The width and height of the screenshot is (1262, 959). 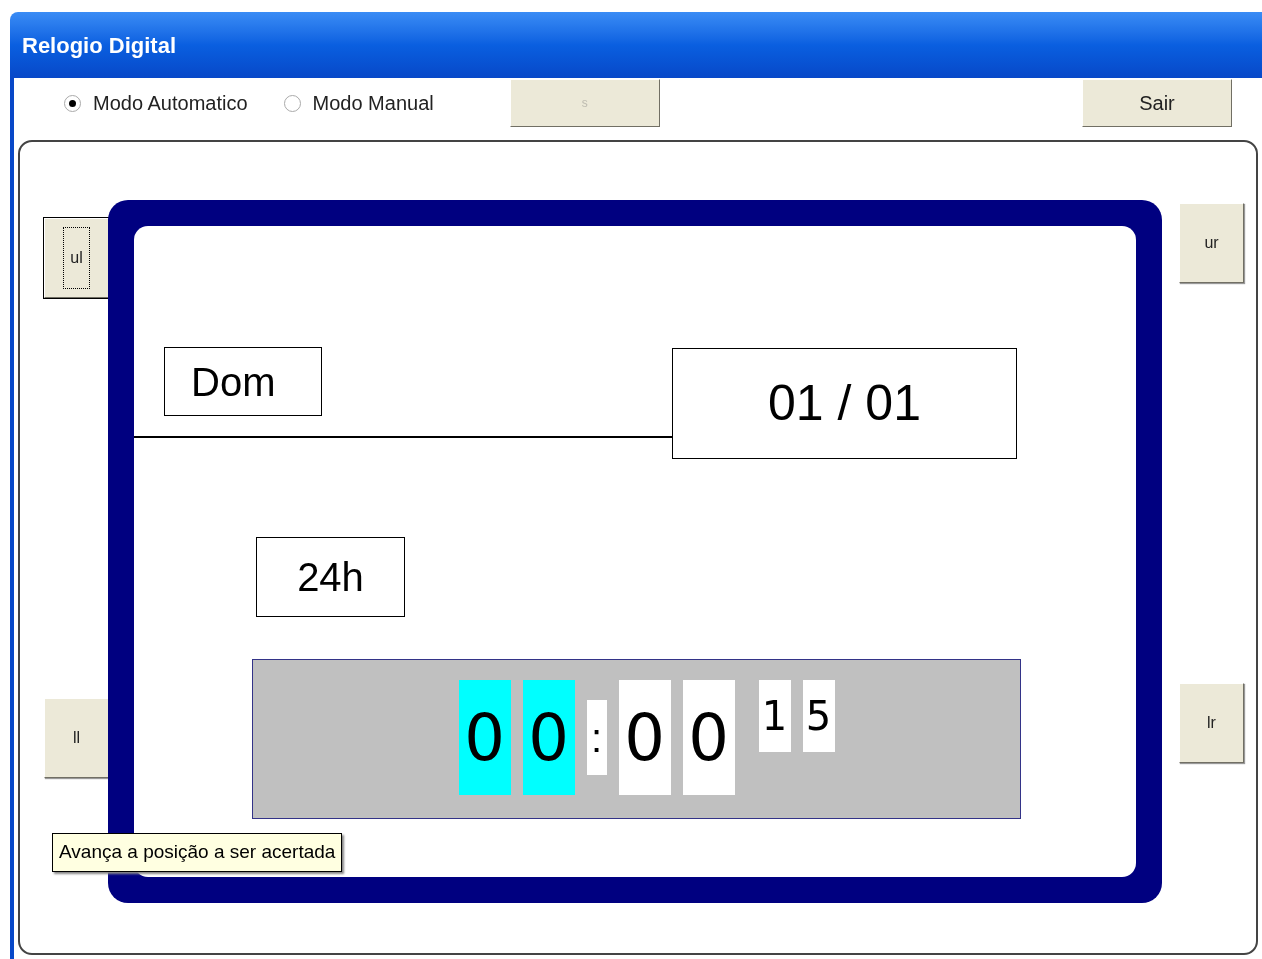 I want to click on day-box: Dom, so click(x=243, y=381).